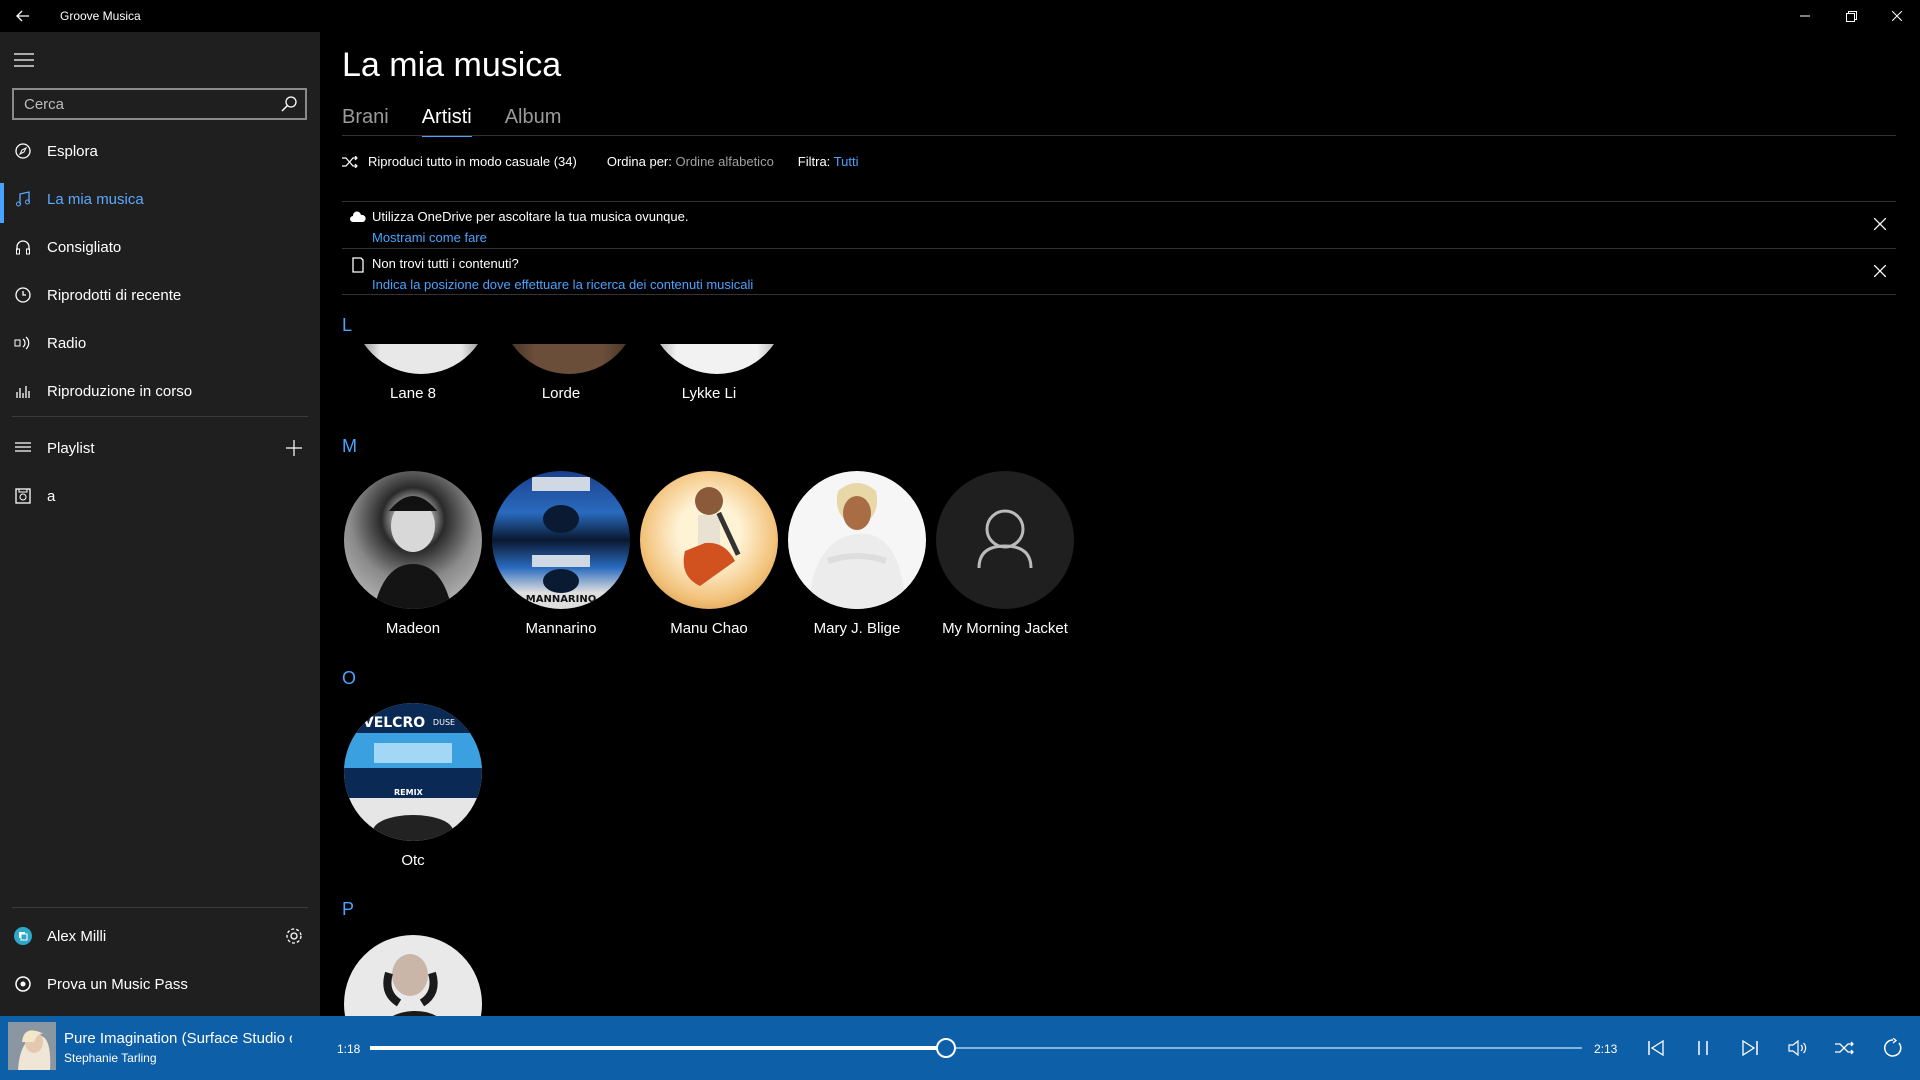 The height and width of the screenshot is (1080, 1920). I want to click on filter-value: Tutti, so click(846, 161).